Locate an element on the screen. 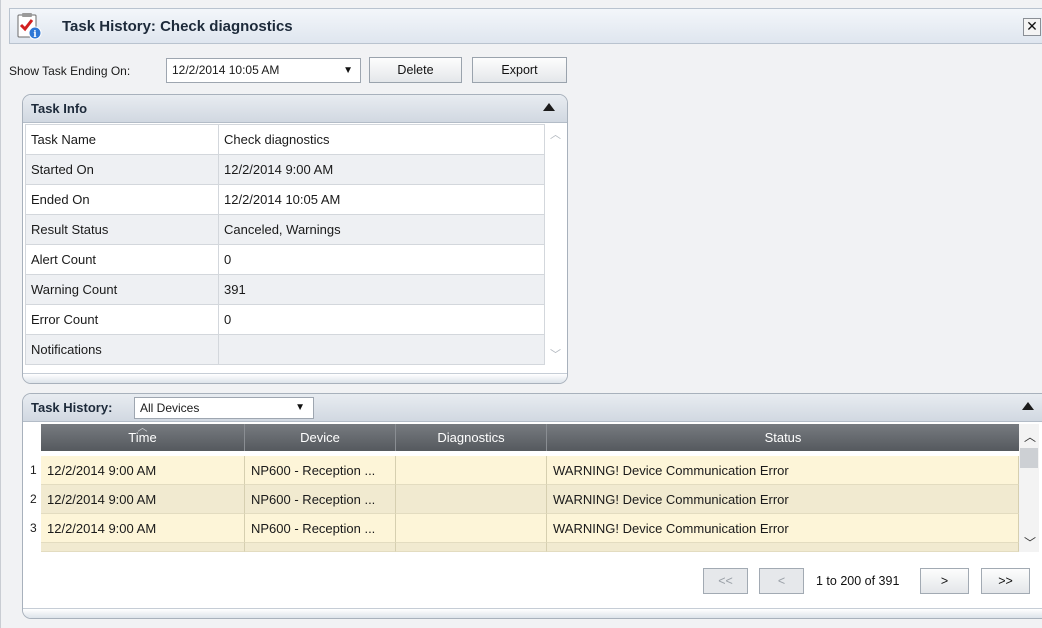 This screenshot has height=628, width=1042. column-header-time: ︿ Time is located at coordinates (143, 437).